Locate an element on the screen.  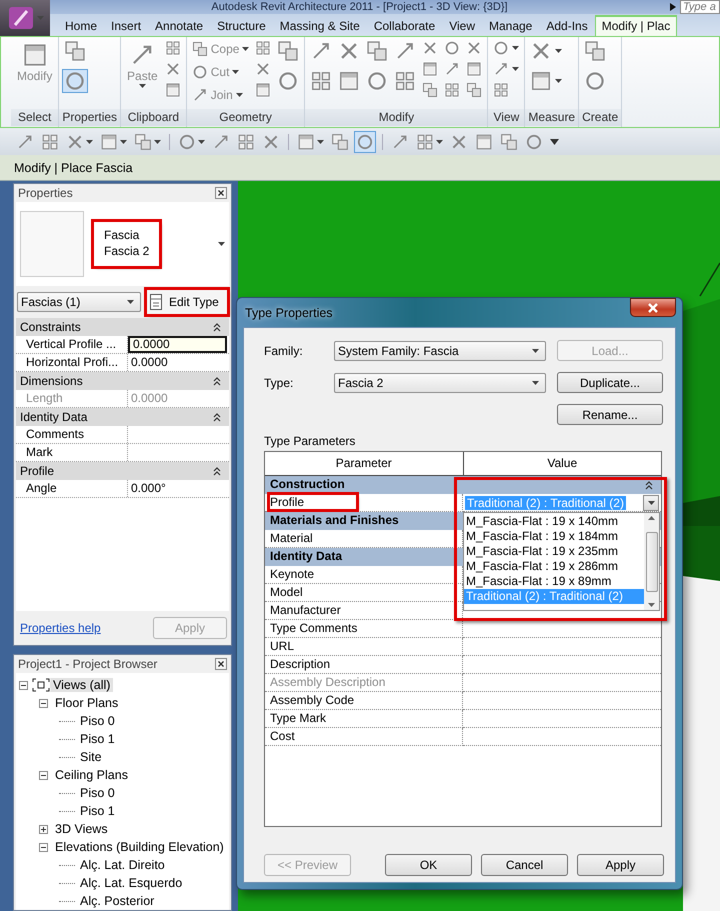
ribbon-tab: Modify | Plac is located at coordinates (636, 25).